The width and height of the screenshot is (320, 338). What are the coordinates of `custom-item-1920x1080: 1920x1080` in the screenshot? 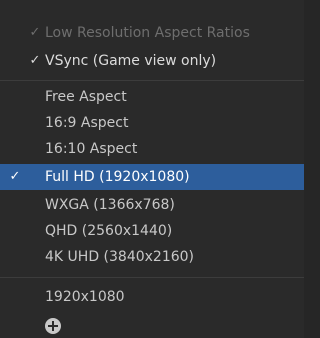 It's located at (152, 297).